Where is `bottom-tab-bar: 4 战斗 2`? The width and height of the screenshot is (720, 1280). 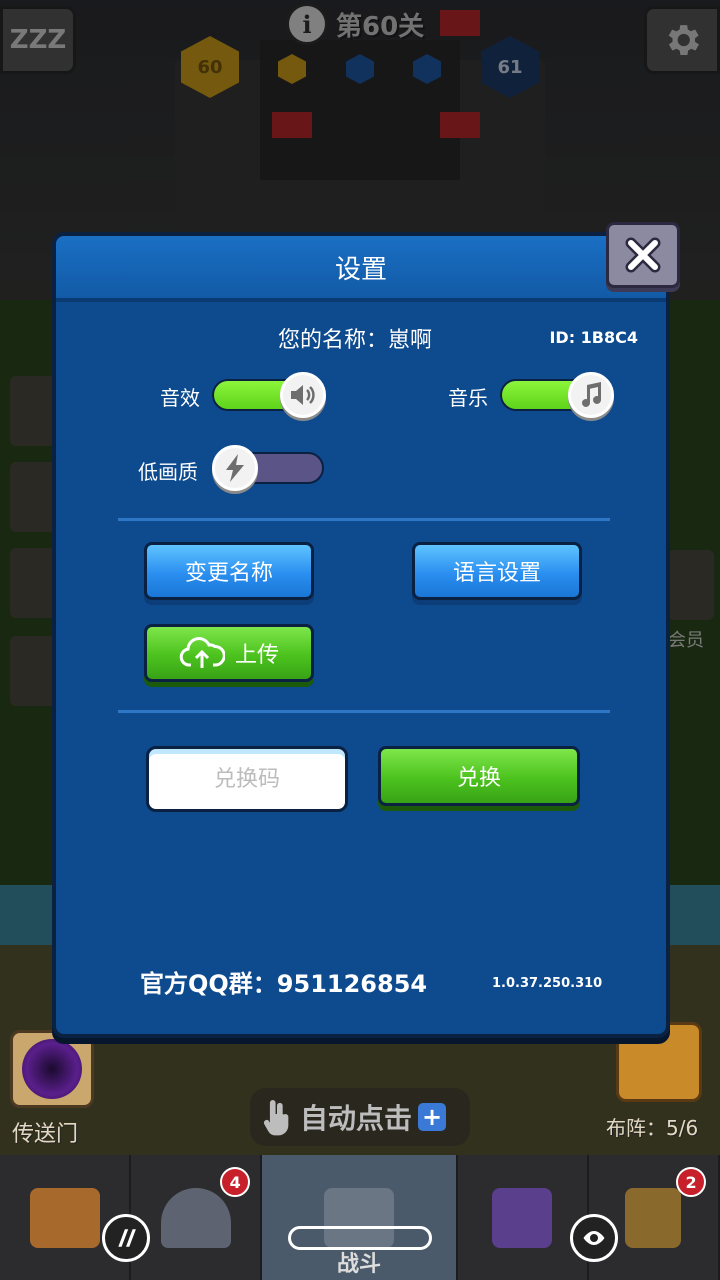 bottom-tab-bar: 4 战斗 2 is located at coordinates (360, 1217).